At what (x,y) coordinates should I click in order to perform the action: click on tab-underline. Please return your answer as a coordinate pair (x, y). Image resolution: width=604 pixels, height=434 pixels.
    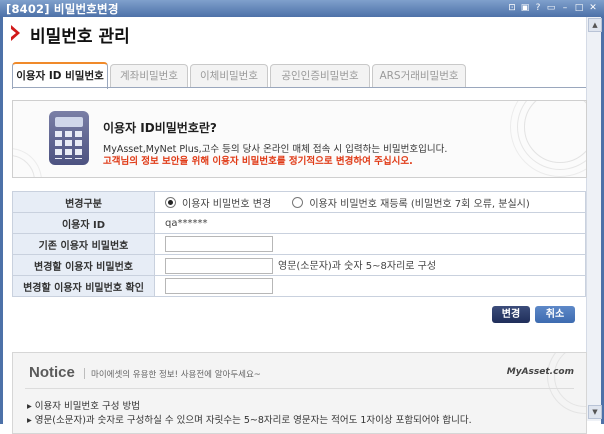
    Looking at the image, I should click on (299, 87).